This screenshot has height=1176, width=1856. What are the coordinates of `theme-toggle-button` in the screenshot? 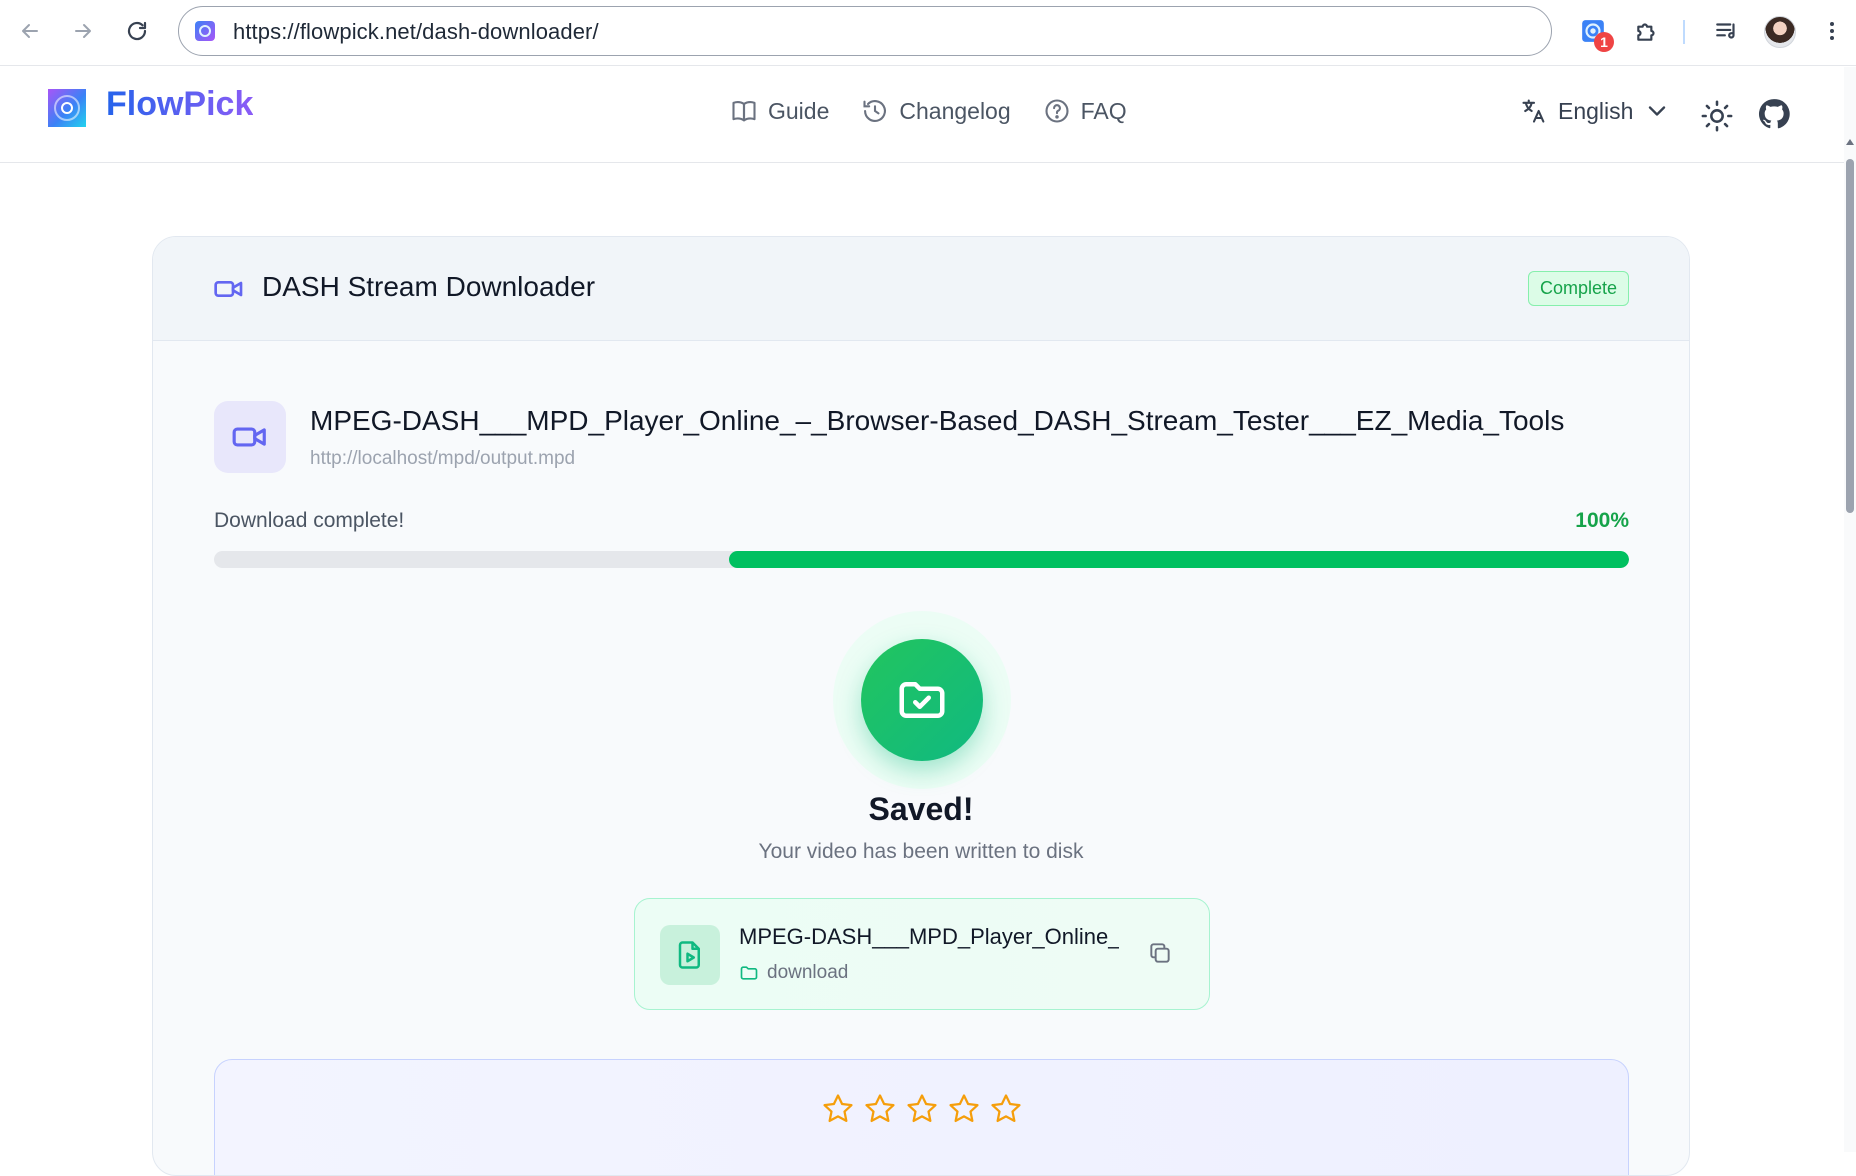 It's located at (1717, 116).